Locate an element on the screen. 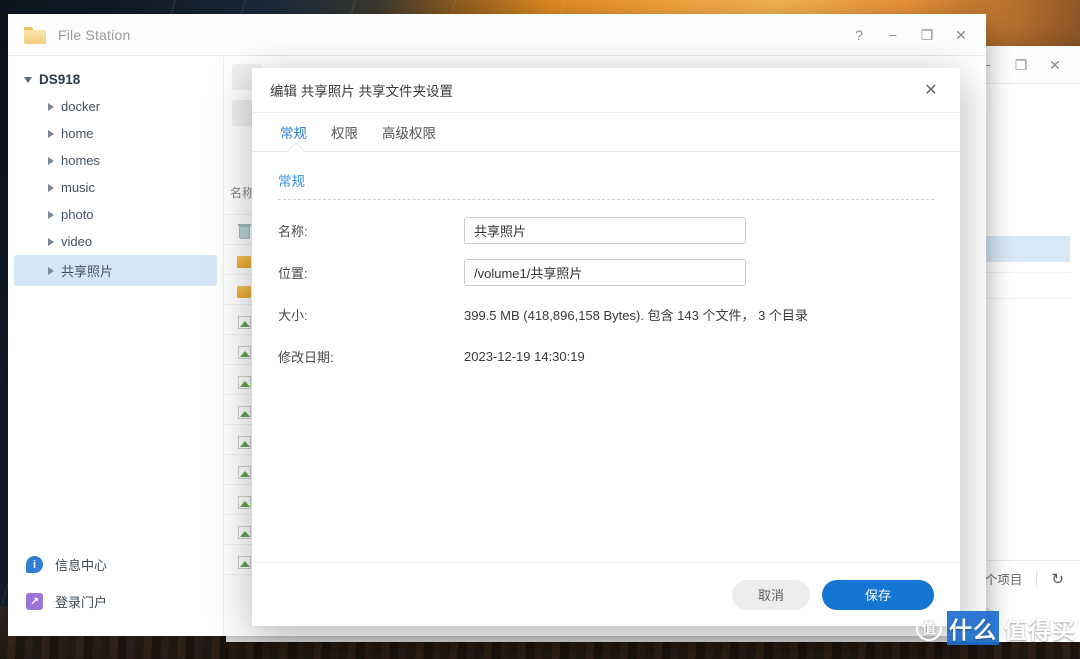  field-label-size: 大小: is located at coordinates (293, 315).